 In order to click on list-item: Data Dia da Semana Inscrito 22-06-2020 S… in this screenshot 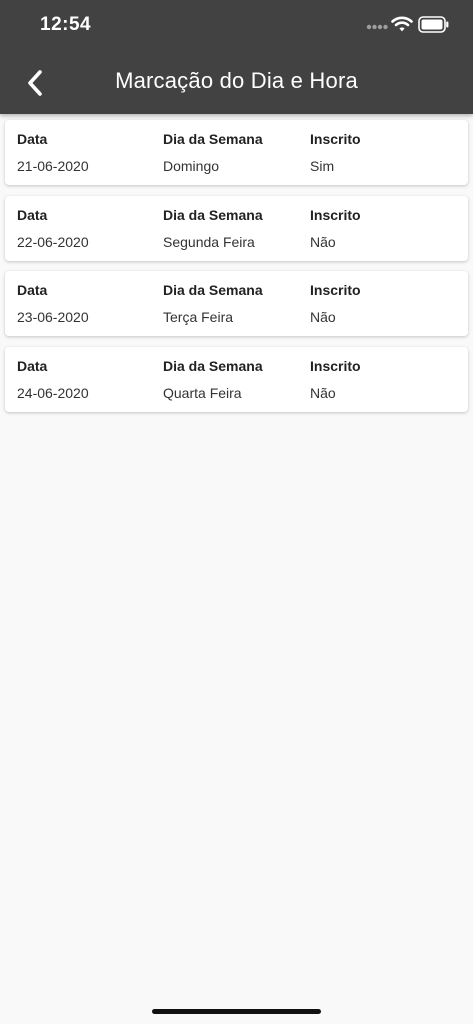, I will do `click(236, 228)`.